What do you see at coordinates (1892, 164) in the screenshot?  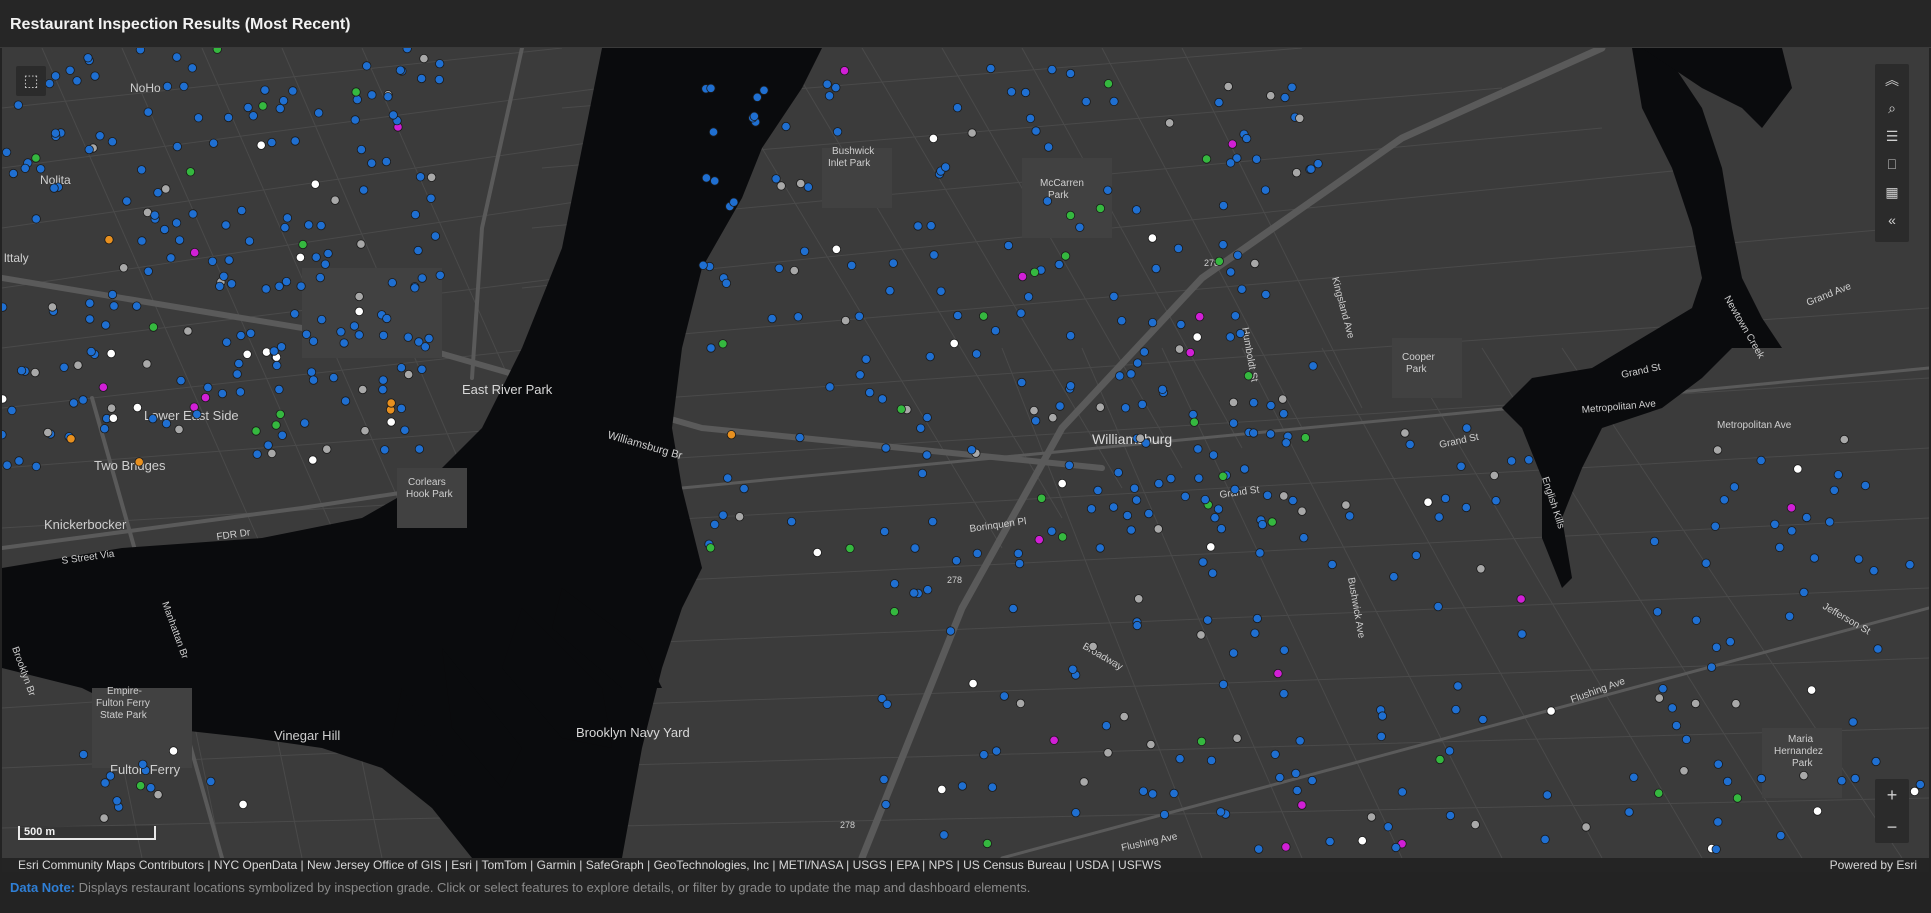 I see `bookmarks-button: ⎕` at bounding box center [1892, 164].